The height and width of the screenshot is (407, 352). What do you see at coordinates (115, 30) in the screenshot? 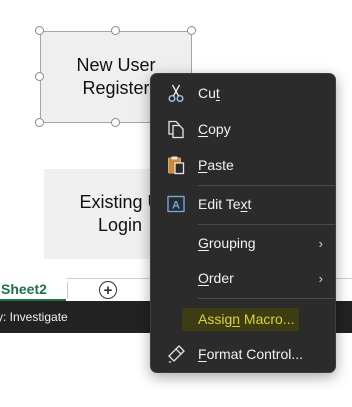
I see `resize-handle-top-middle` at bounding box center [115, 30].